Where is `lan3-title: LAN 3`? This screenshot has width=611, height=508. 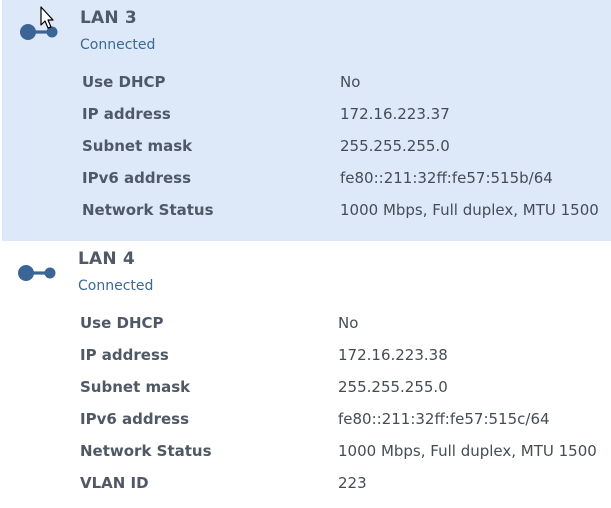 lan3-title: LAN 3 is located at coordinates (108, 18).